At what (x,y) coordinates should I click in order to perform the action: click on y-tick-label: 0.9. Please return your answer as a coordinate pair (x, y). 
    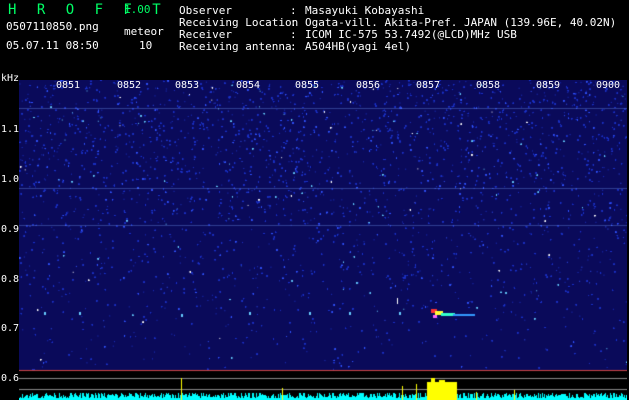
    Looking at the image, I should click on (10, 229).